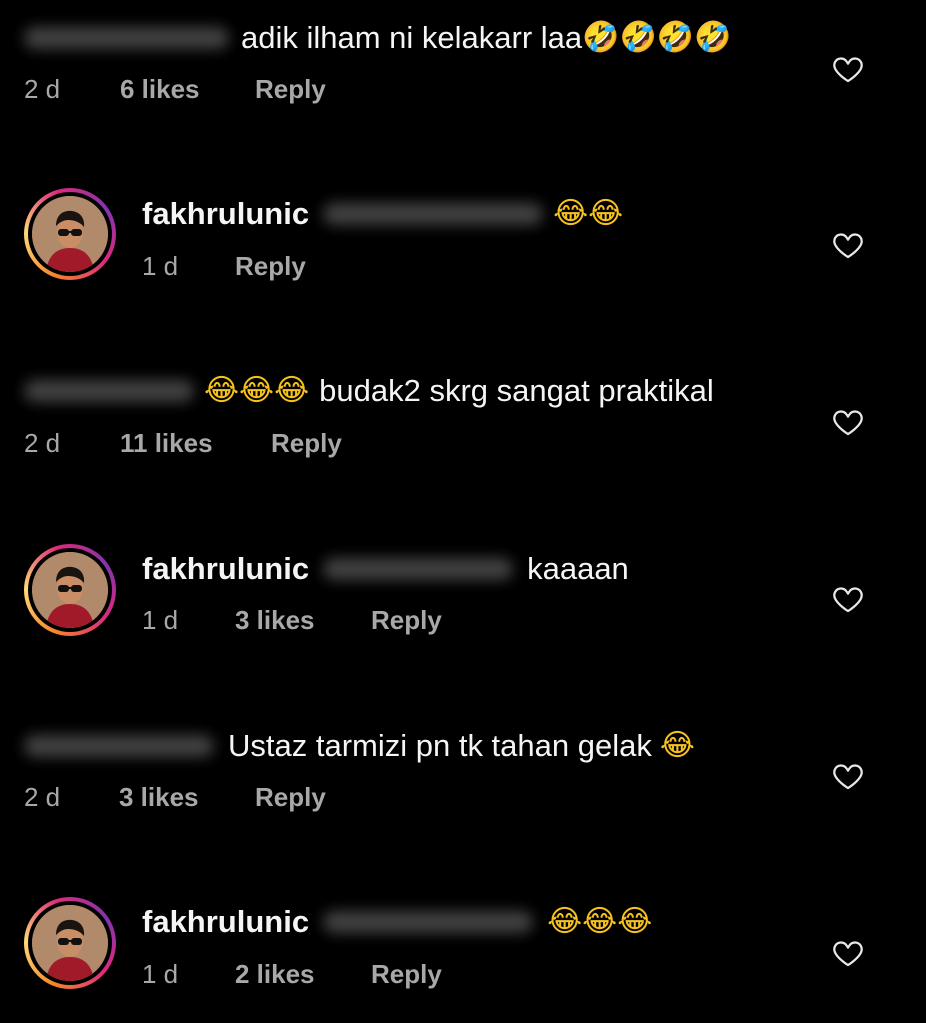 This screenshot has height=1023, width=926. I want to click on likes-count: 6 likes, so click(160, 89).